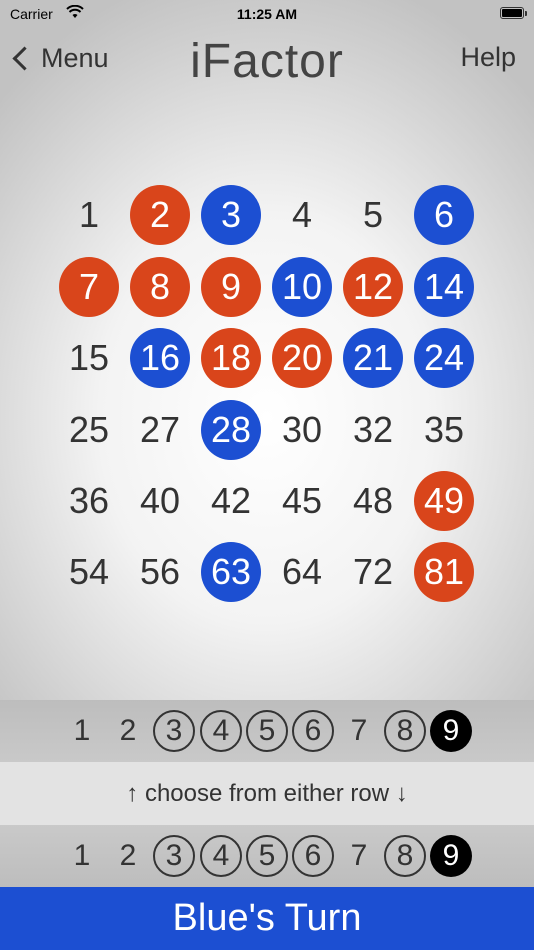 The image size is (534, 950). Describe the element at coordinates (267, 918) in the screenshot. I see `turn-banner: Blue's Turn` at that location.